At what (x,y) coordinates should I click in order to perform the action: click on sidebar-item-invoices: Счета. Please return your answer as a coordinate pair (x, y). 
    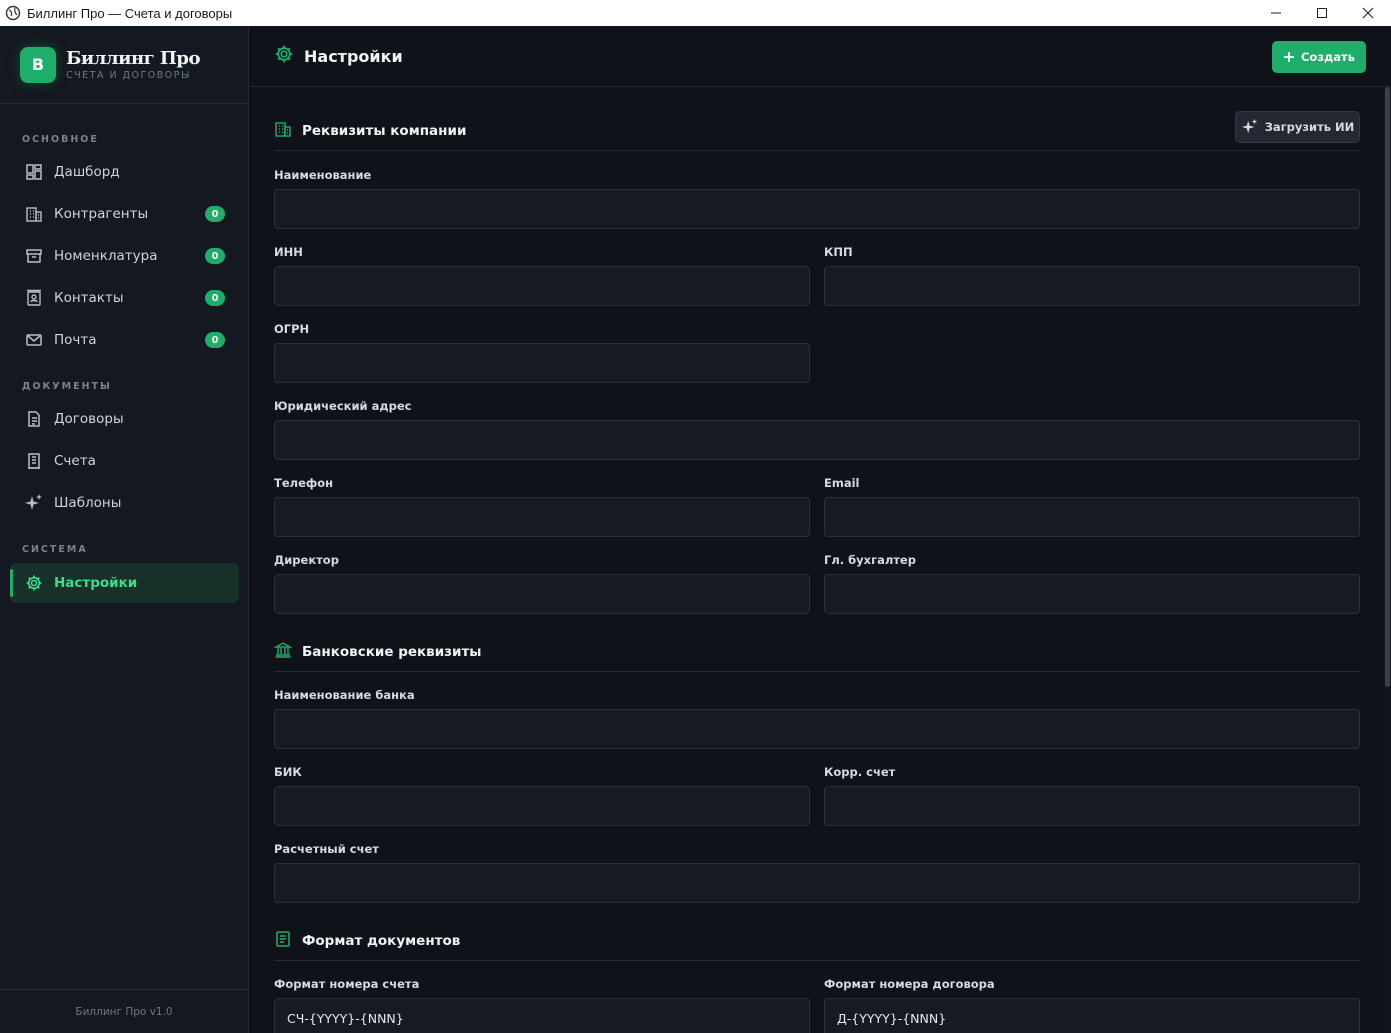
    Looking at the image, I should click on (124, 461).